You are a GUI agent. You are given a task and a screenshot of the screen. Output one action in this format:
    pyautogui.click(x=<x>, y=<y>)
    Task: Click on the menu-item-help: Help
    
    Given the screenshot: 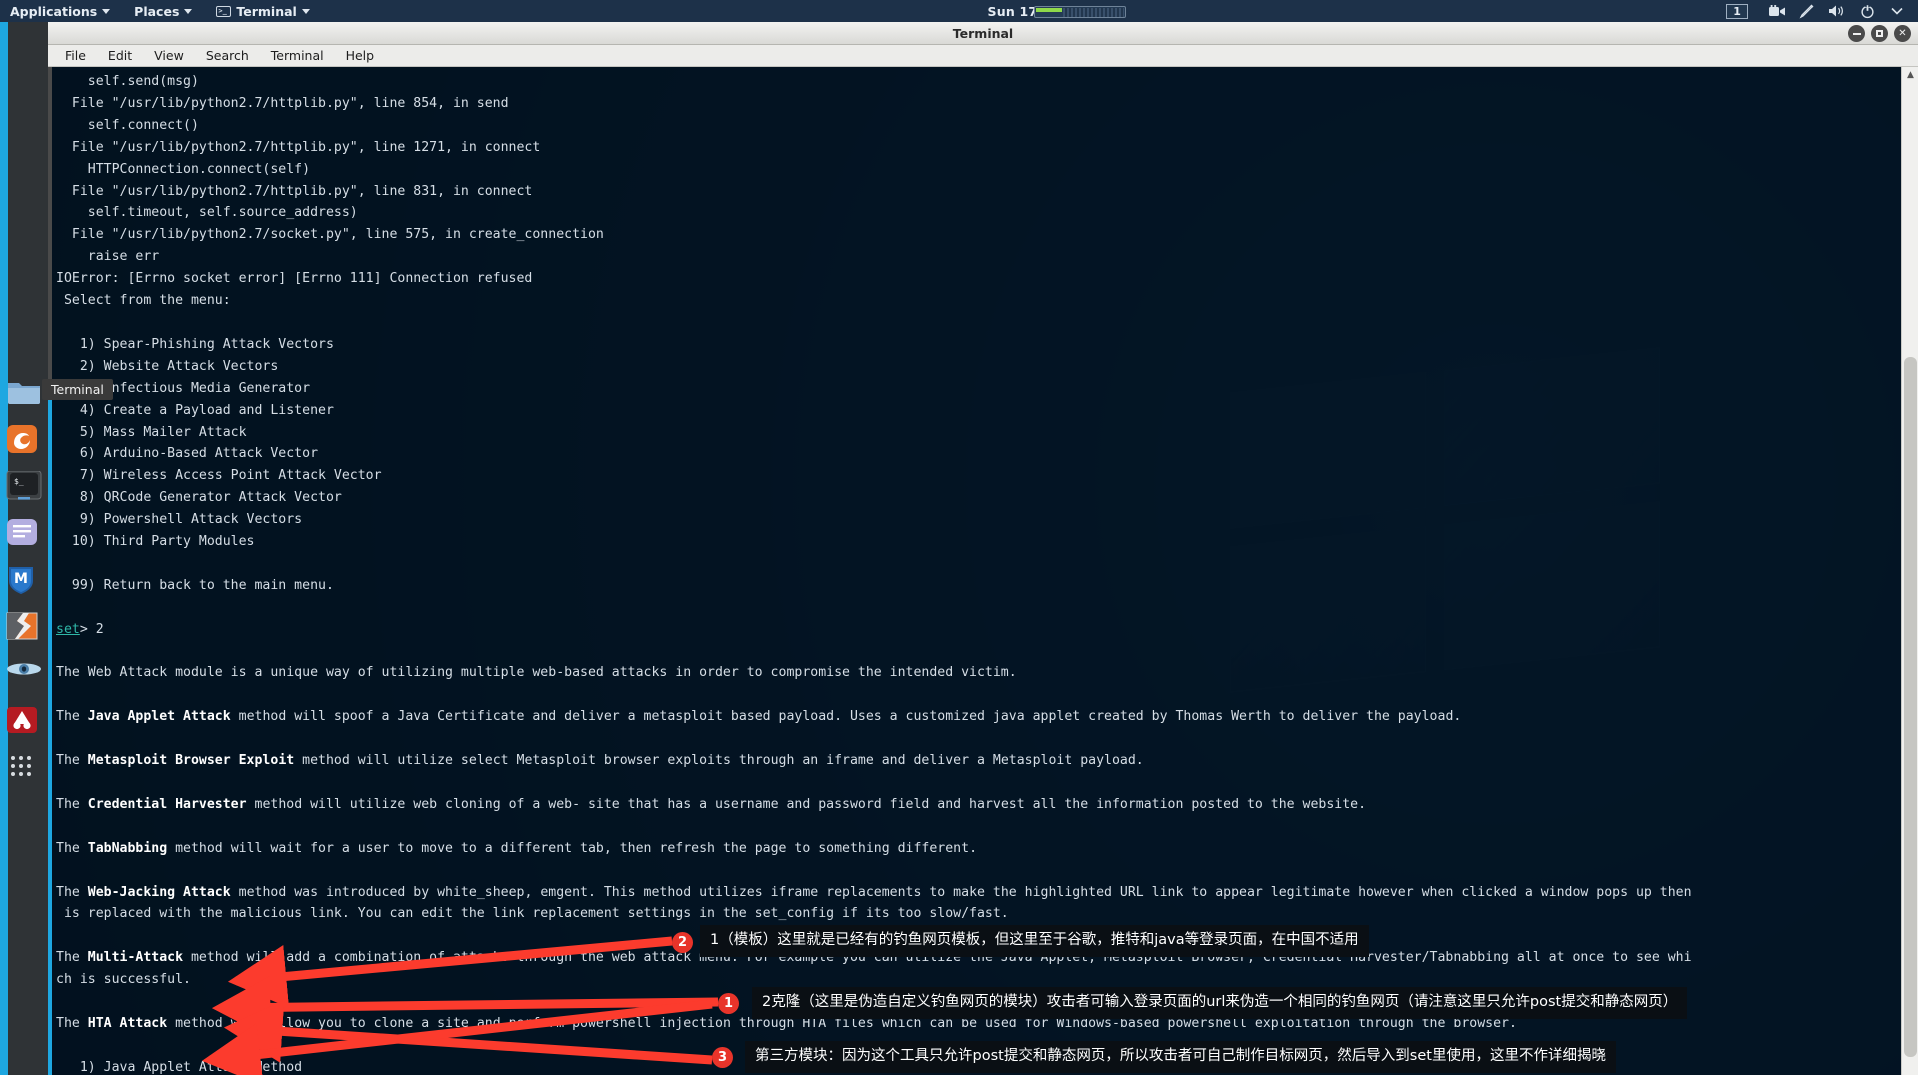 What is the action you would take?
    pyautogui.click(x=360, y=55)
    